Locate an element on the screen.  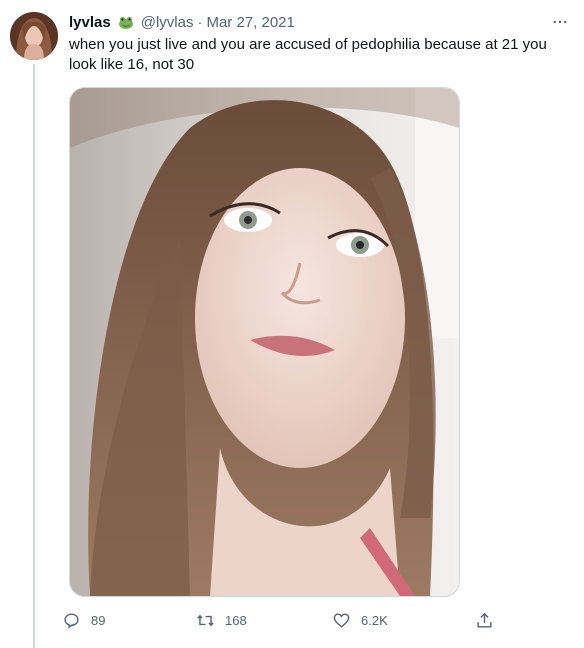
display-name: lyvlas is located at coordinates (90, 22).